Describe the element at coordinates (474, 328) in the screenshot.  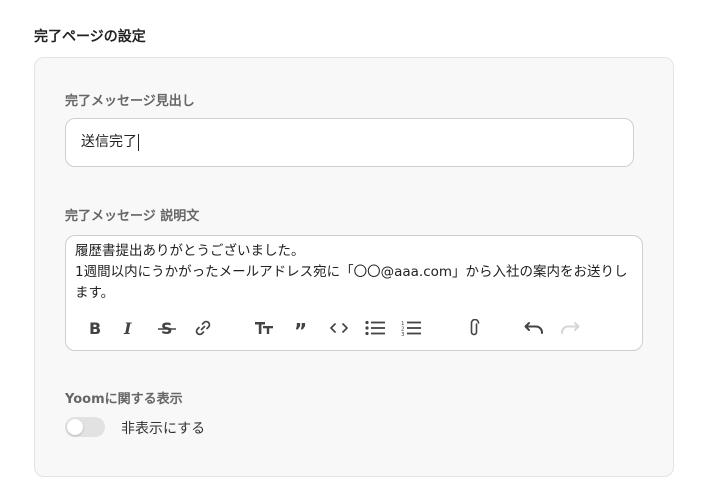
I see `attachment-icon` at that location.